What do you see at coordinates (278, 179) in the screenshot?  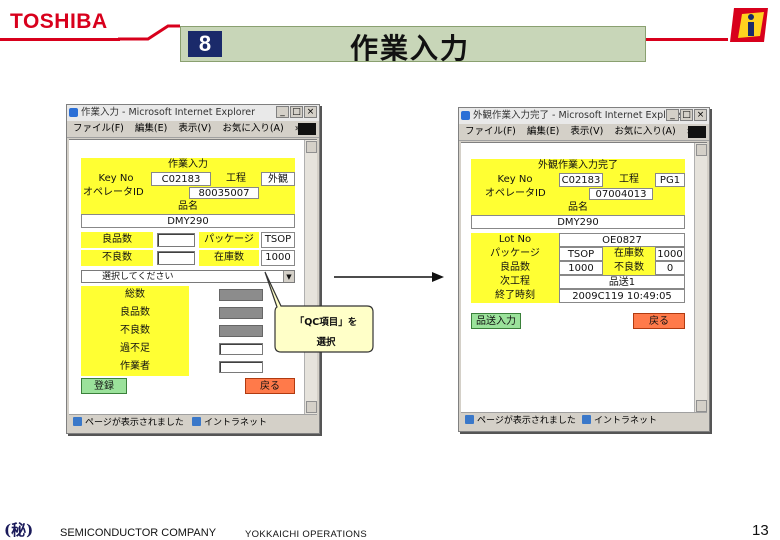 I see `koutei-value: 外観` at bounding box center [278, 179].